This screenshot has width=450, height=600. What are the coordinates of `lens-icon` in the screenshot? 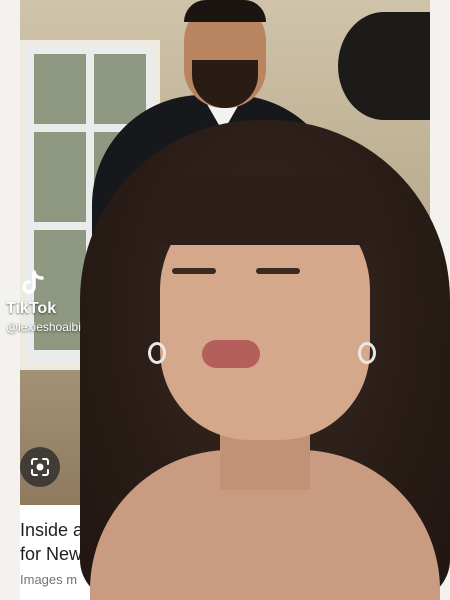 It's located at (40, 467).